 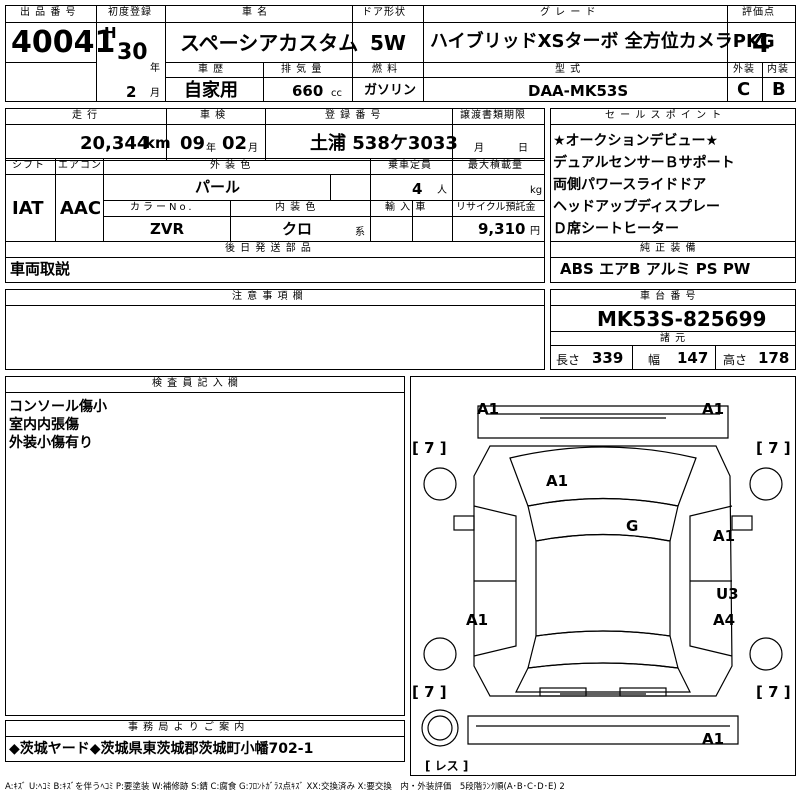 What do you see at coordinates (693, 358) in the screenshot?
I see `width: 147` at bounding box center [693, 358].